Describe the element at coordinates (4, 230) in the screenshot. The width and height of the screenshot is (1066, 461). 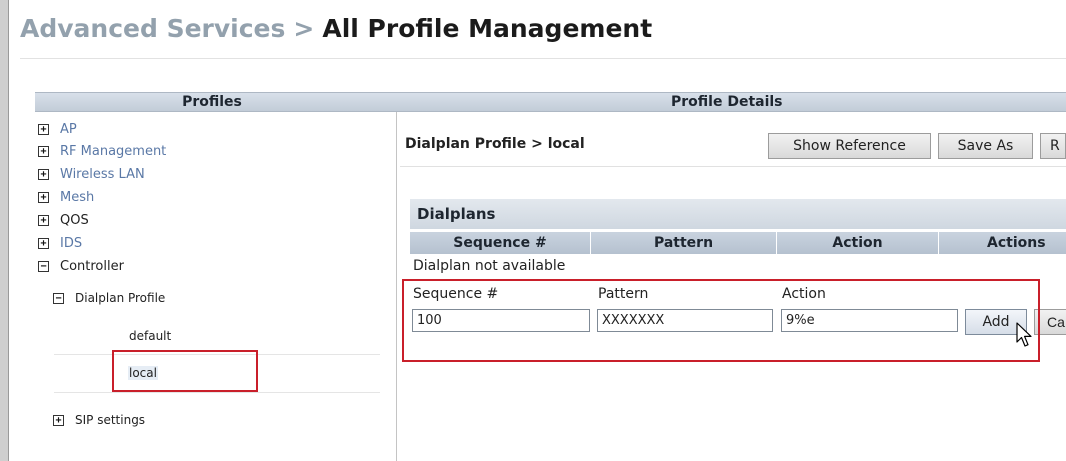
I see `window-left-edge` at that location.